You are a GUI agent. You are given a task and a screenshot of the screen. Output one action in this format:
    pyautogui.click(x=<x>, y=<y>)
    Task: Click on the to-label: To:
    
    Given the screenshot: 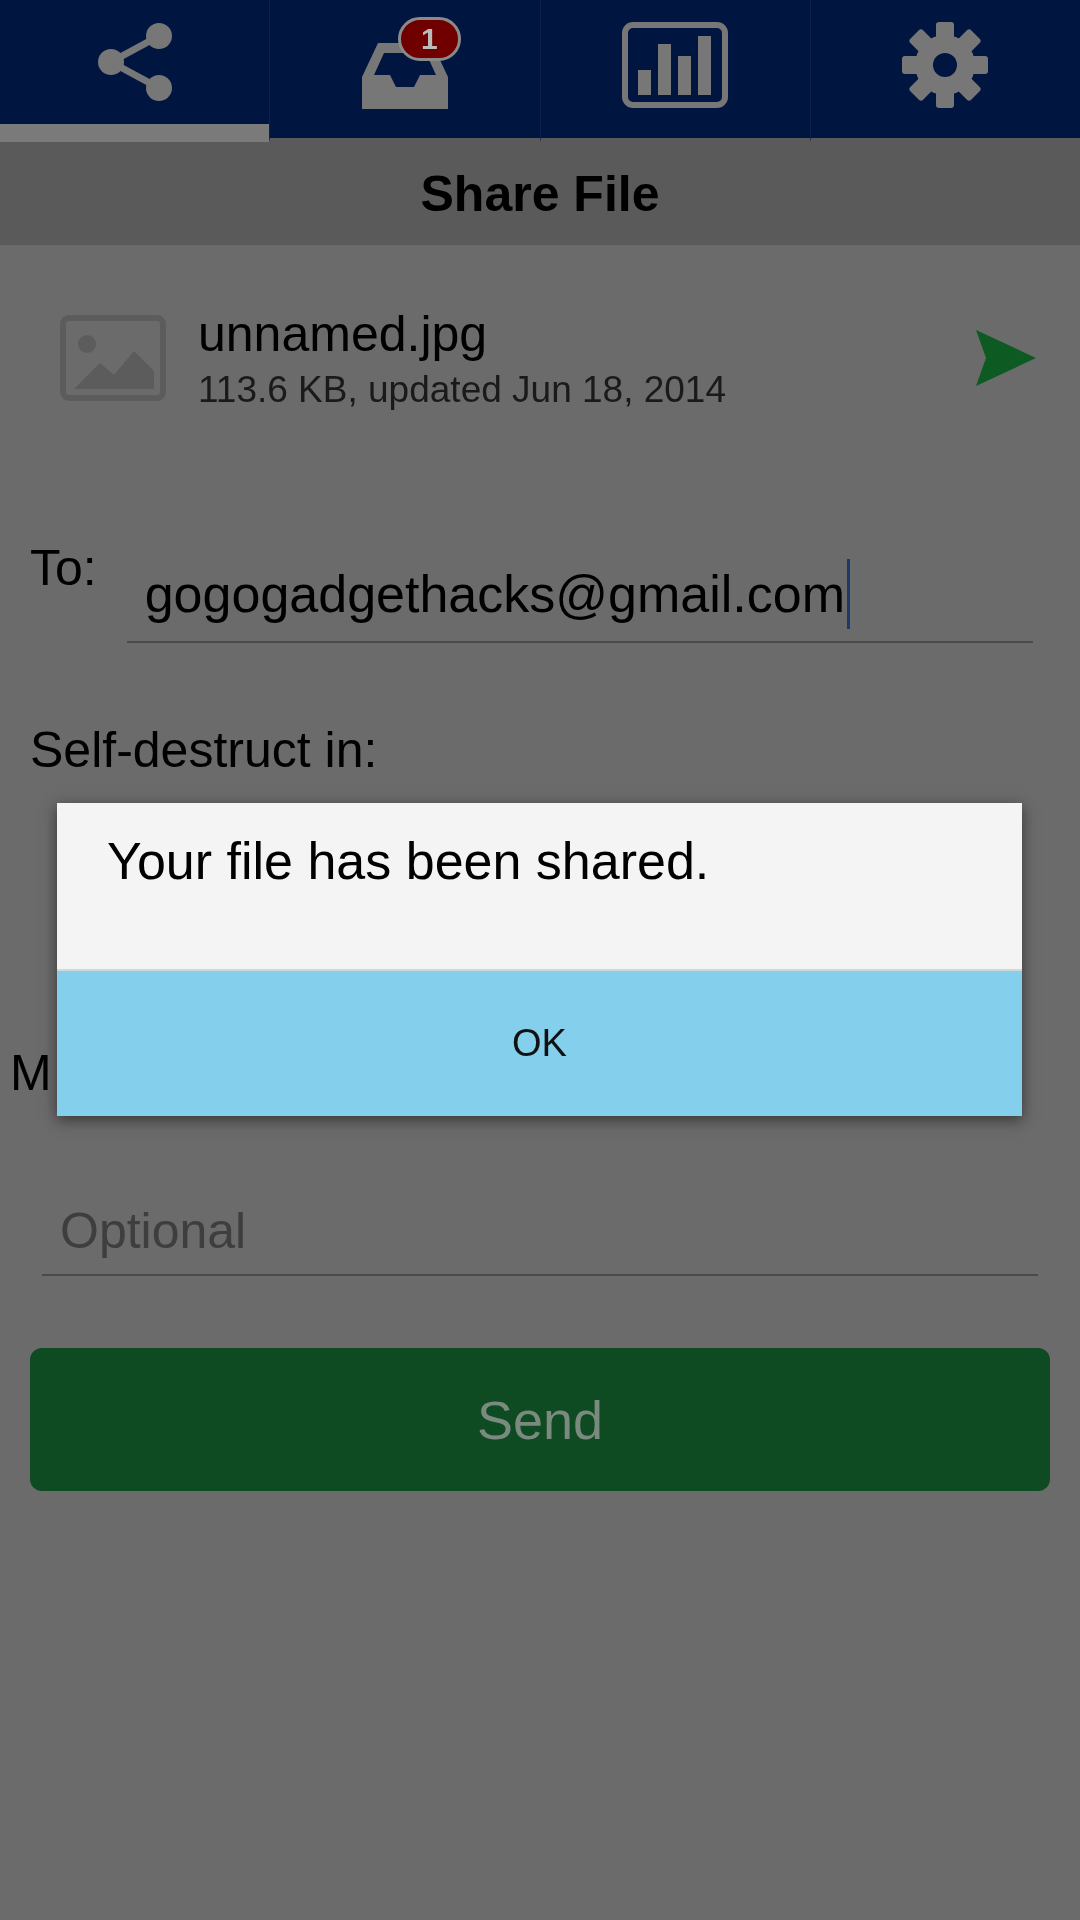 What is the action you would take?
    pyautogui.click(x=63, y=568)
    